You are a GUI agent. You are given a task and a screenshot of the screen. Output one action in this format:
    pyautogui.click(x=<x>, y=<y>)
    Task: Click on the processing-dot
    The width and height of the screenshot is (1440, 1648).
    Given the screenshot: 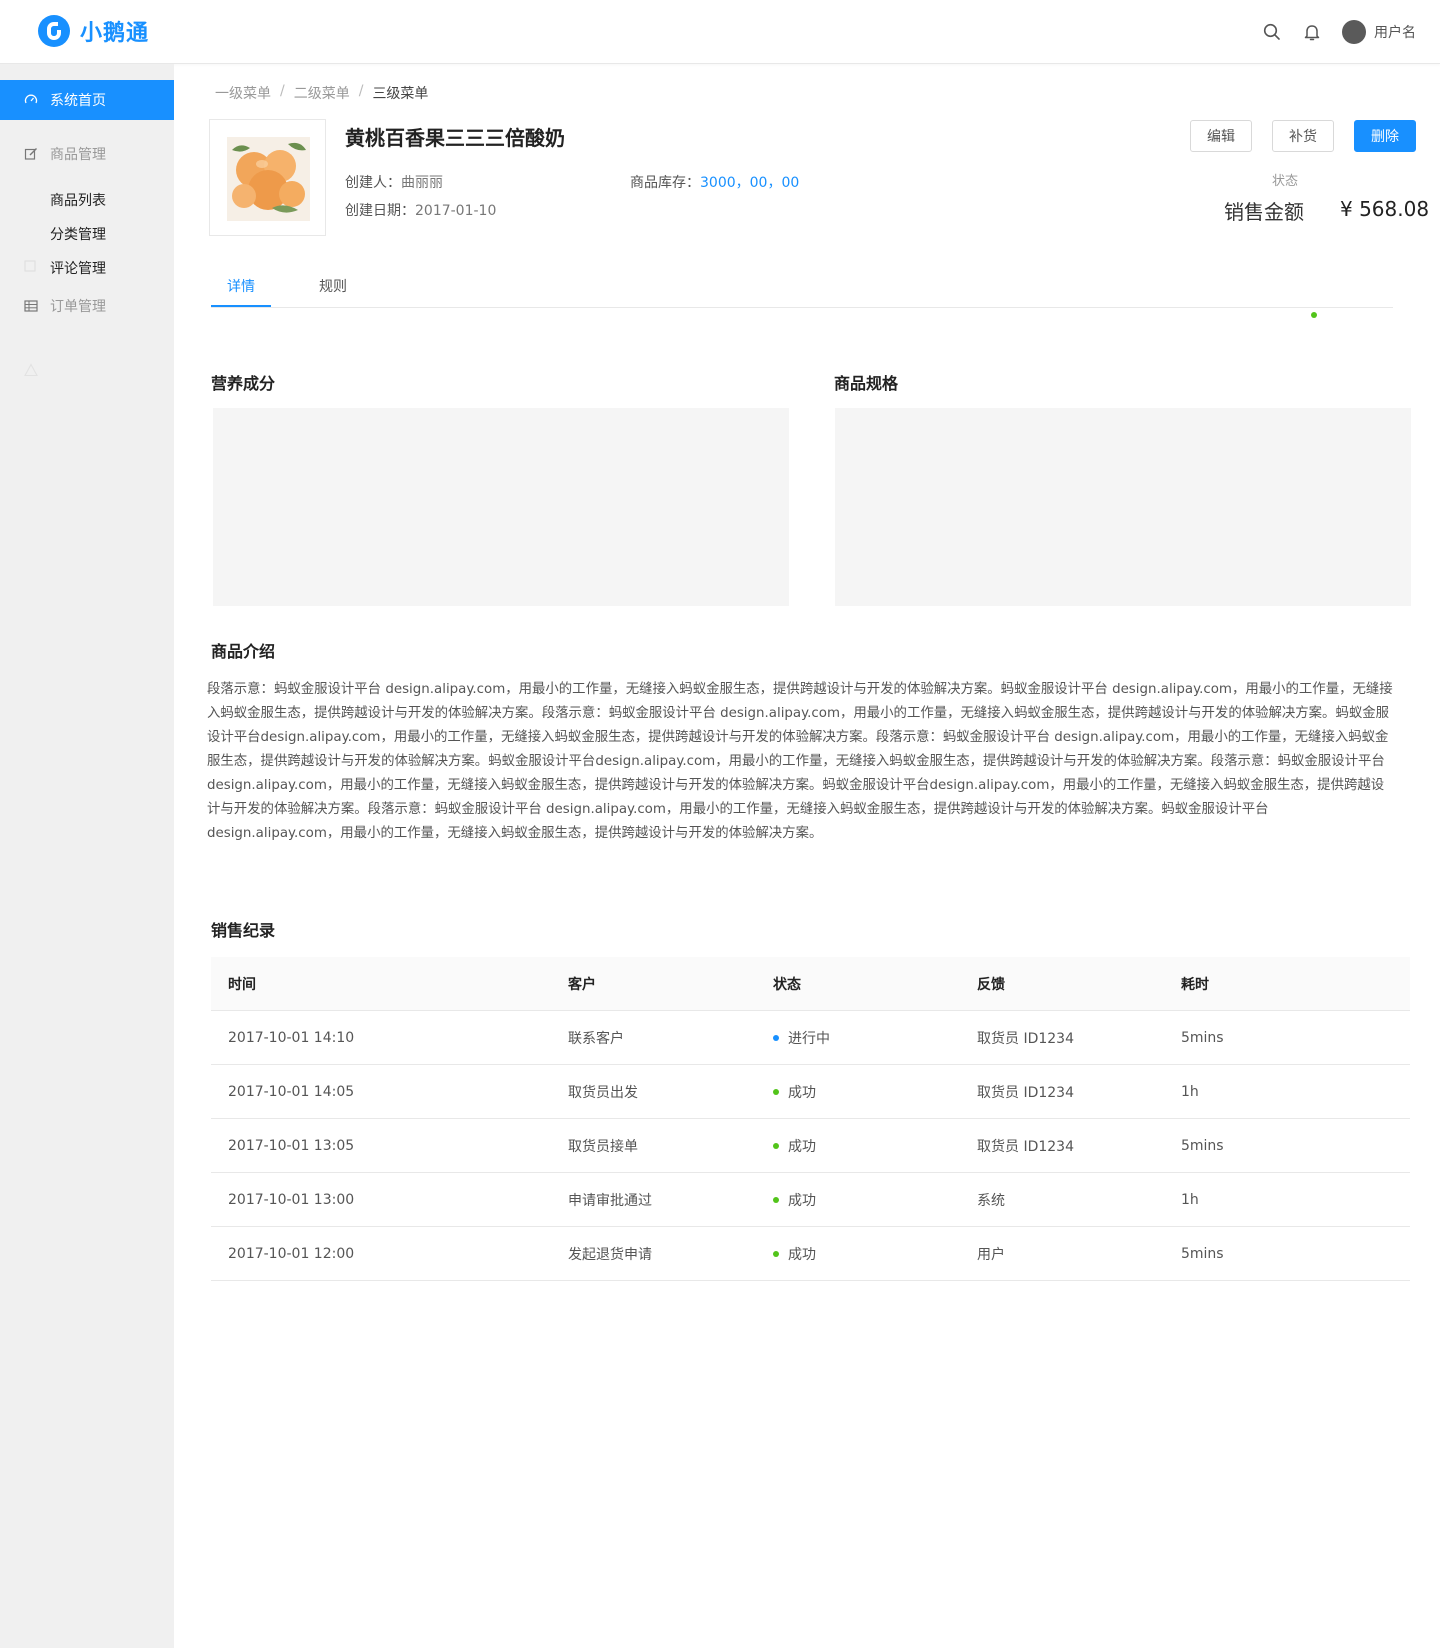 What is the action you would take?
    pyautogui.click(x=776, y=1038)
    